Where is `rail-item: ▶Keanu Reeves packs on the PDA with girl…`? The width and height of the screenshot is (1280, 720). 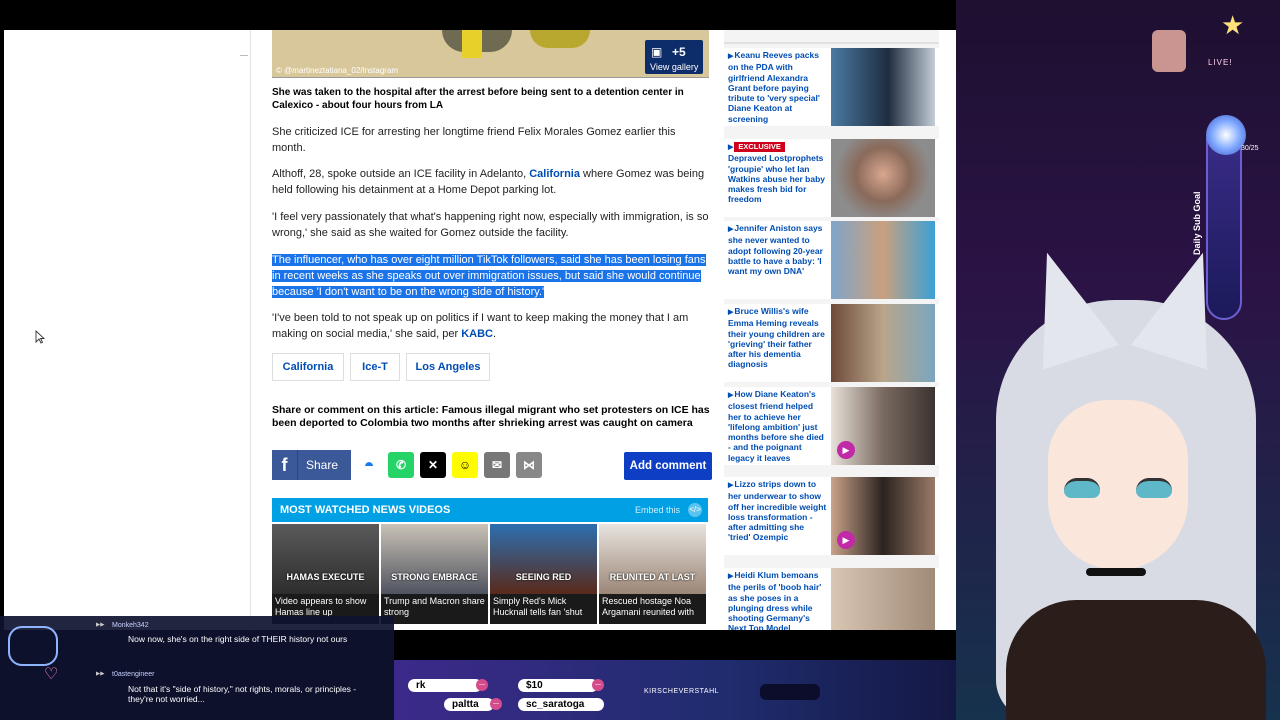 rail-item: ▶Keanu Reeves packs on the PDA with girl… is located at coordinates (831, 87).